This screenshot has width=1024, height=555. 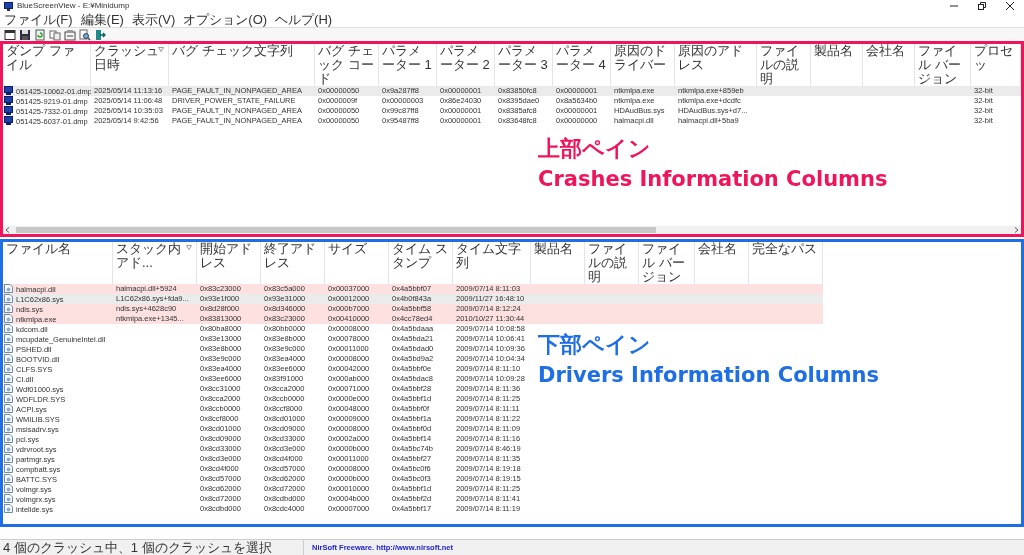 I want to click on save-button, so click(x=24, y=34).